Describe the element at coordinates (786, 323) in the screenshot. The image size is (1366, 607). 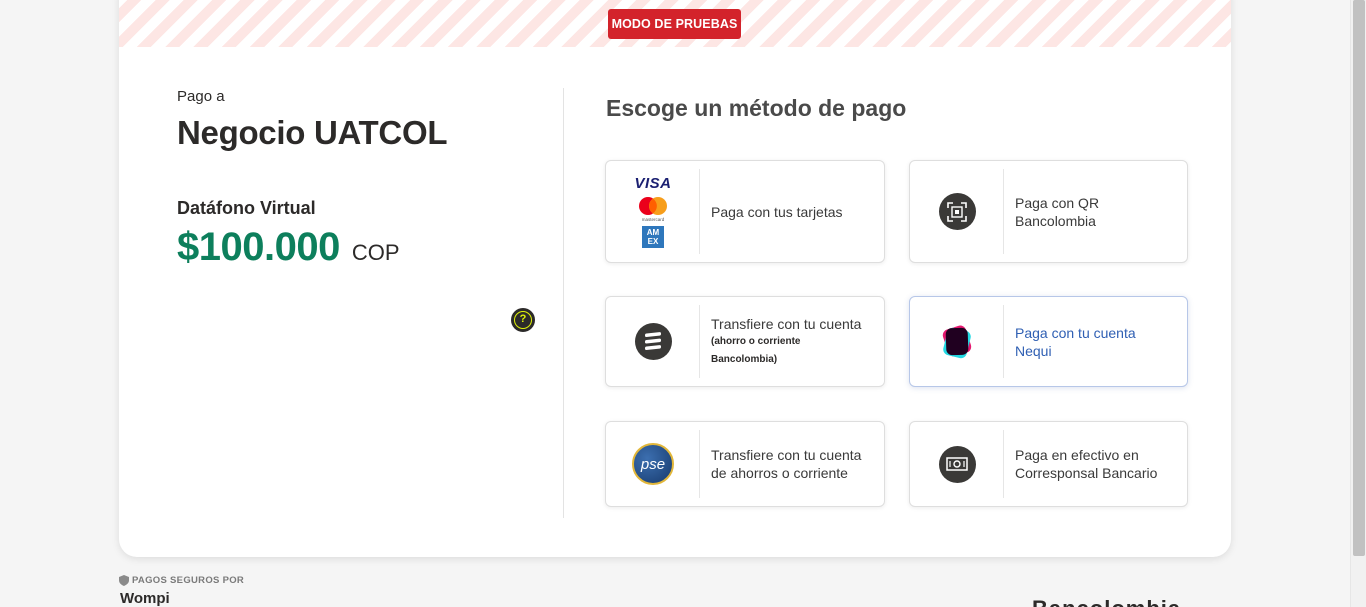
I see `method-label-main: Transfiere con tu cuenta` at that location.